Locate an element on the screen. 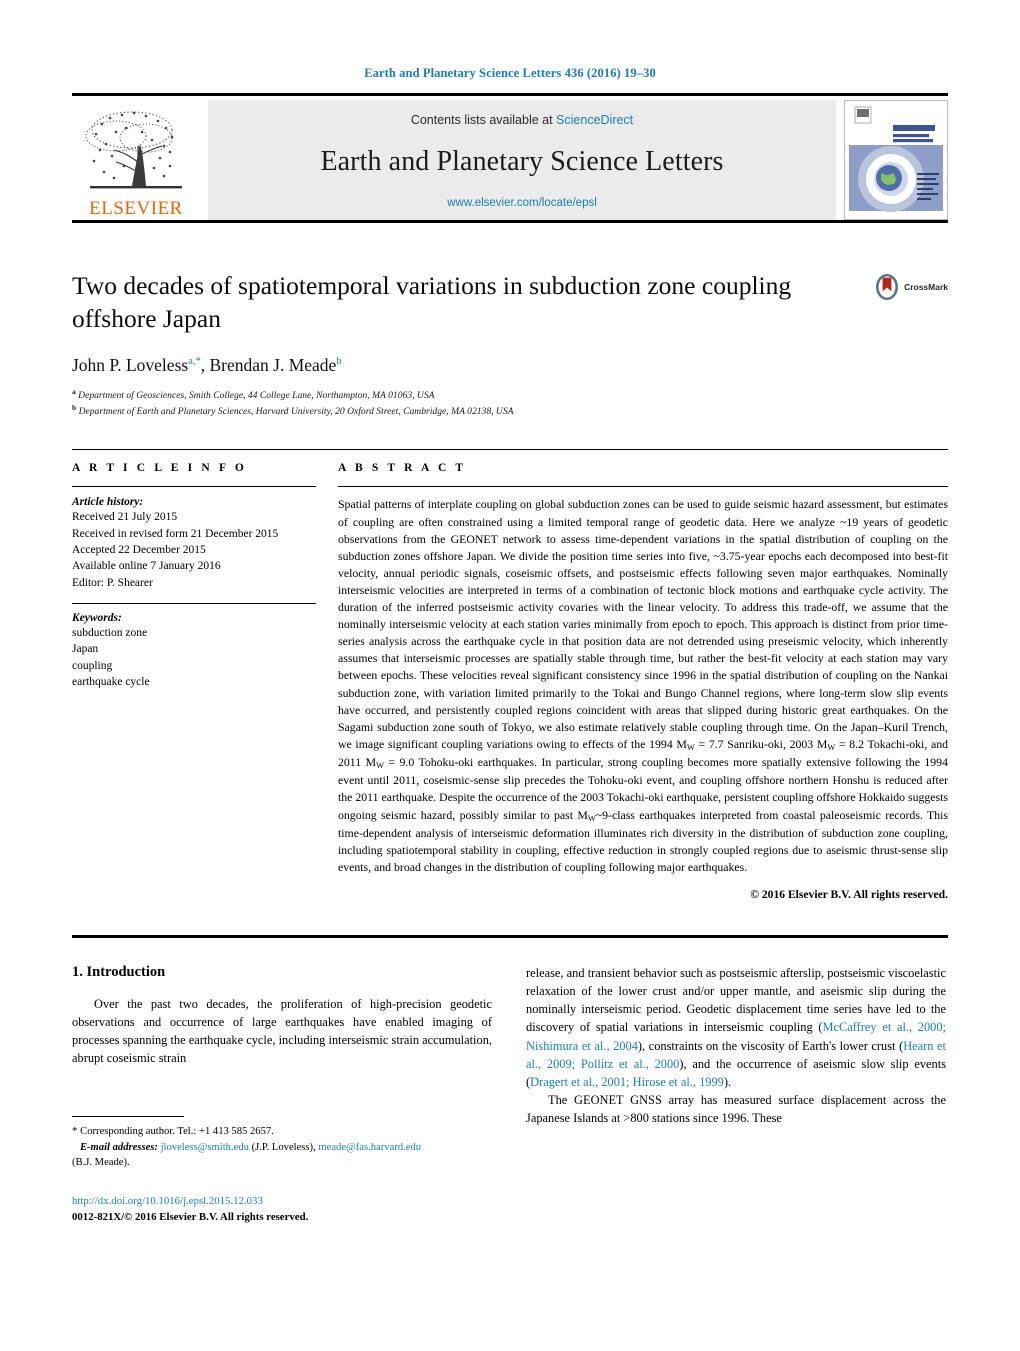 The width and height of the screenshot is (1020, 1351). email-addresses-label: E-mail addresses: is located at coordinates (118, 1148).